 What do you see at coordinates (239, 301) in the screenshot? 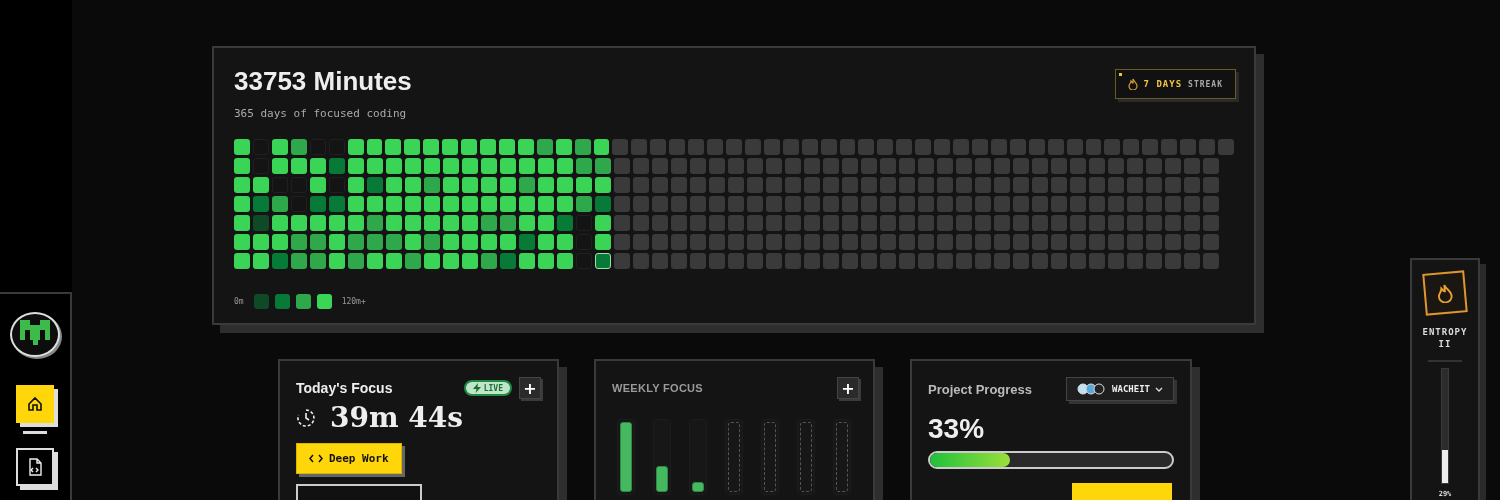
I see `legend-min-label: 0m` at bounding box center [239, 301].